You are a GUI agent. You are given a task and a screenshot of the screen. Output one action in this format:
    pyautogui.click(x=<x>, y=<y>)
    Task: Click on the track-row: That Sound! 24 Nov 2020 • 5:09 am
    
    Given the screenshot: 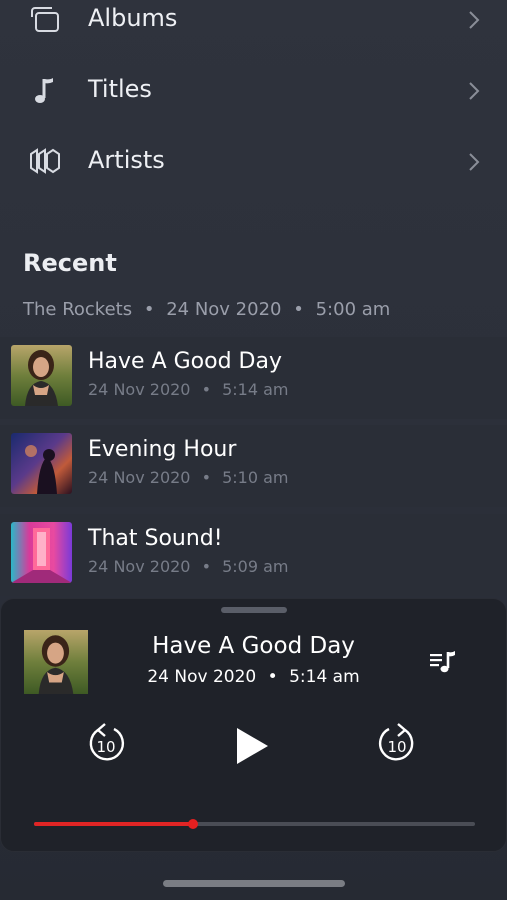 What is the action you would take?
    pyautogui.click(x=253, y=555)
    